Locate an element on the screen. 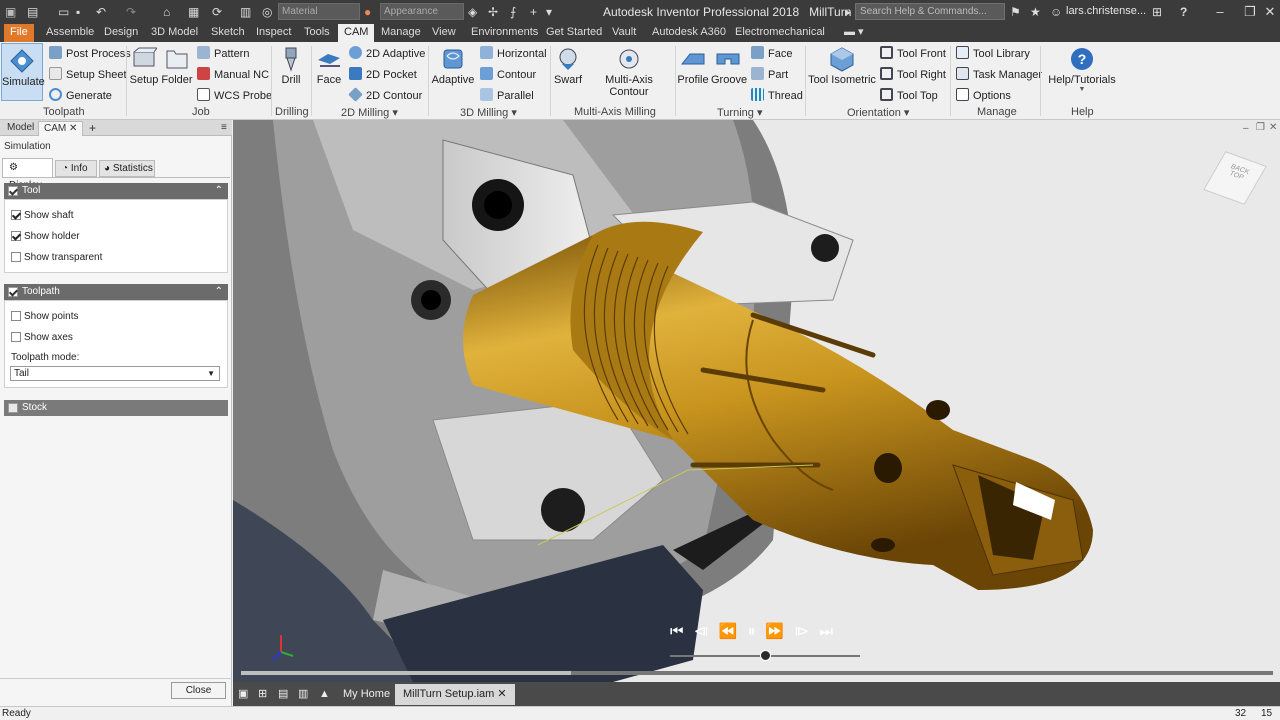  swarf-button: Swarf is located at coordinates (568, 66).